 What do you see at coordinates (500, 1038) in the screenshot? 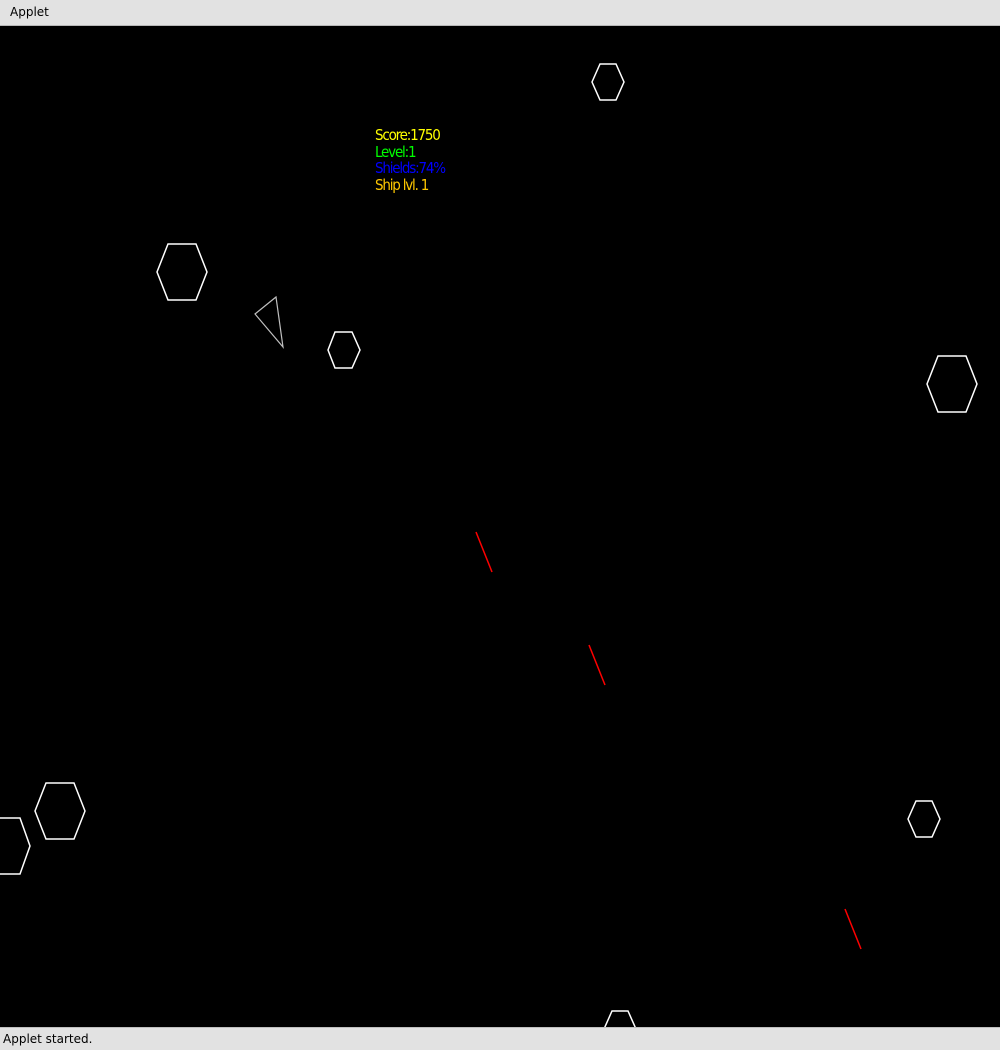
I see `status-bar: Applet started.` at bounding box center [500, 1038].